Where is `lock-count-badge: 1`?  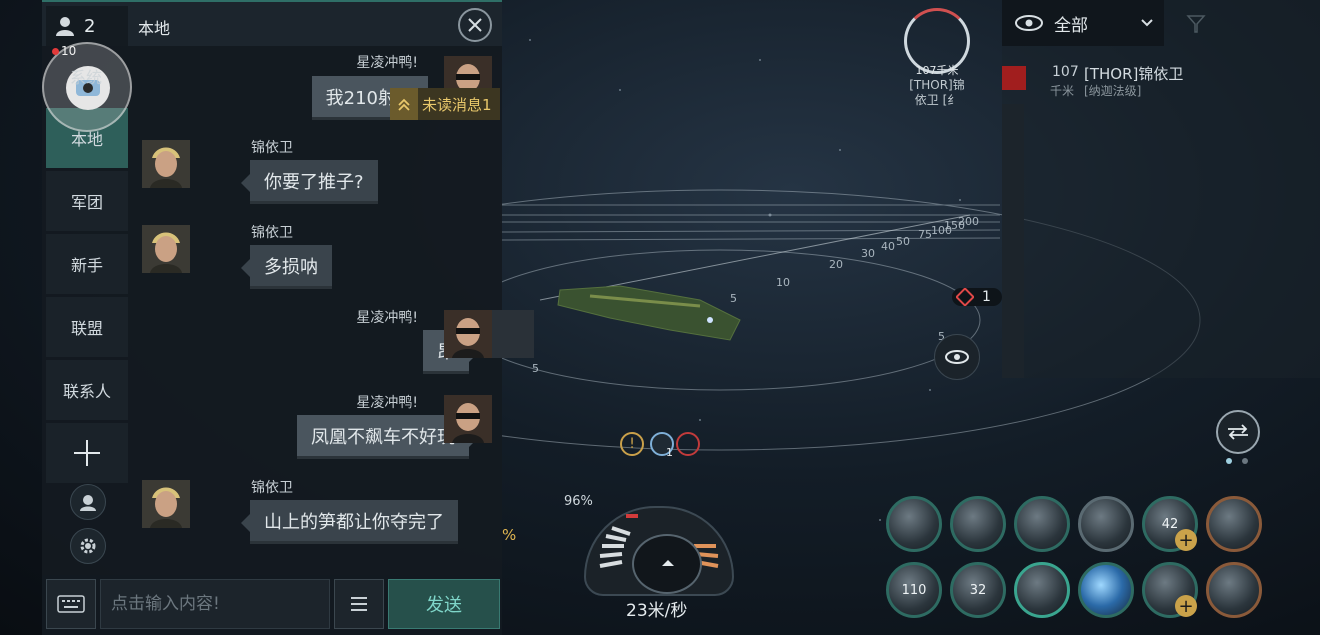 lock-count-badge: 1 is located at coordinates (977, 297).